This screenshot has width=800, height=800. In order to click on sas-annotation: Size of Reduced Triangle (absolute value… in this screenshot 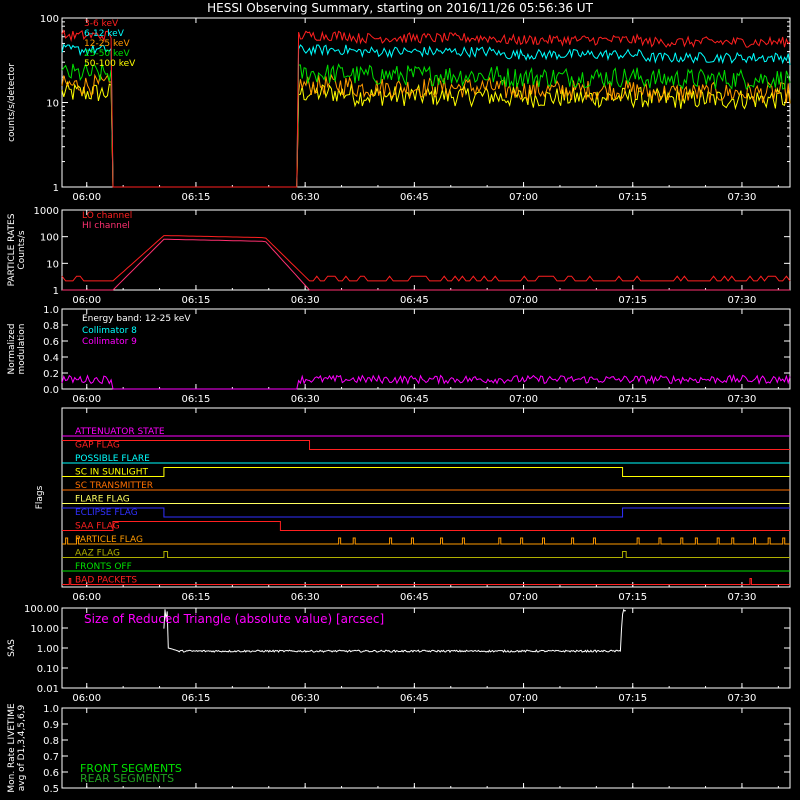, I will do `click(234, 619)`.